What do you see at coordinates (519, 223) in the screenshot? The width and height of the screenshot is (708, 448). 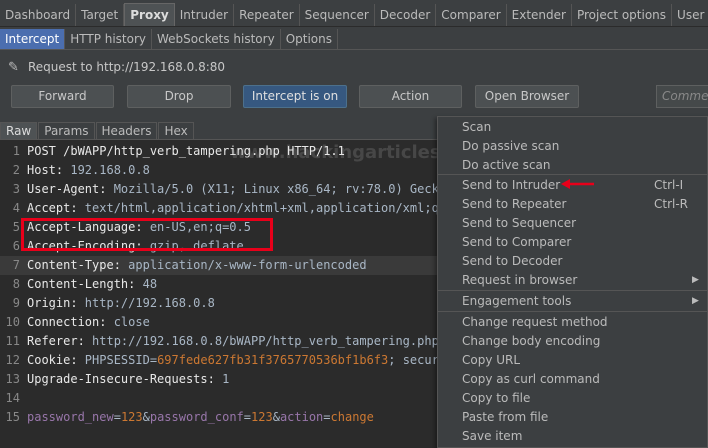 I see `menu-item-label: Send to Sequencer` at bounding box center [519, 223].